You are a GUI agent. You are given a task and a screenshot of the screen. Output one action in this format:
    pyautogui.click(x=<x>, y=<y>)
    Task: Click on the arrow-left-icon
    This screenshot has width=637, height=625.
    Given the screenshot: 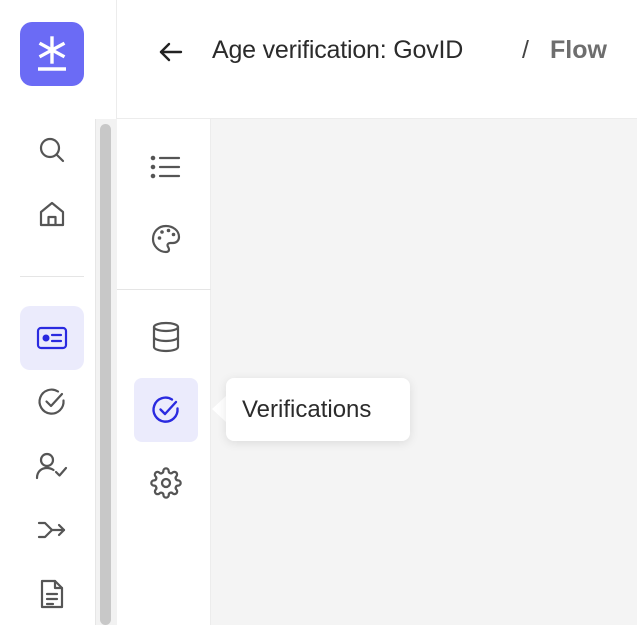 What is the action you would take?
    pyautogui.click(x=171, y=52)
    